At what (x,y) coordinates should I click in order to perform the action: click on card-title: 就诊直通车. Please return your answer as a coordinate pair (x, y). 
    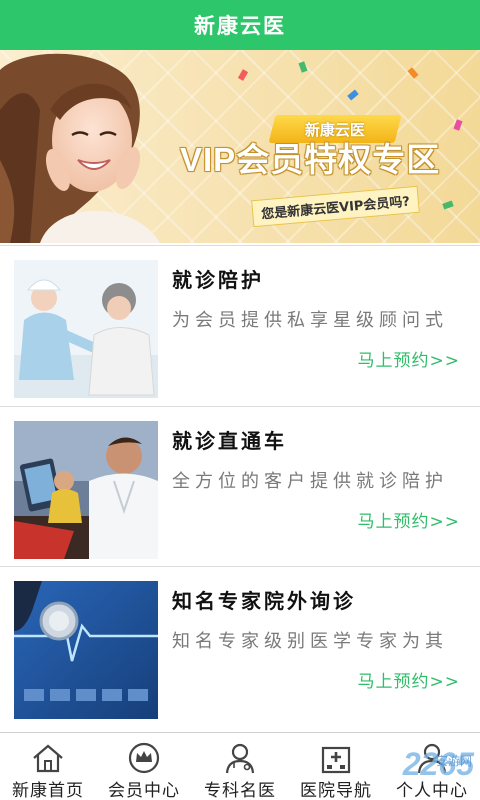
    Looking at the image, I should click on (229, 441).